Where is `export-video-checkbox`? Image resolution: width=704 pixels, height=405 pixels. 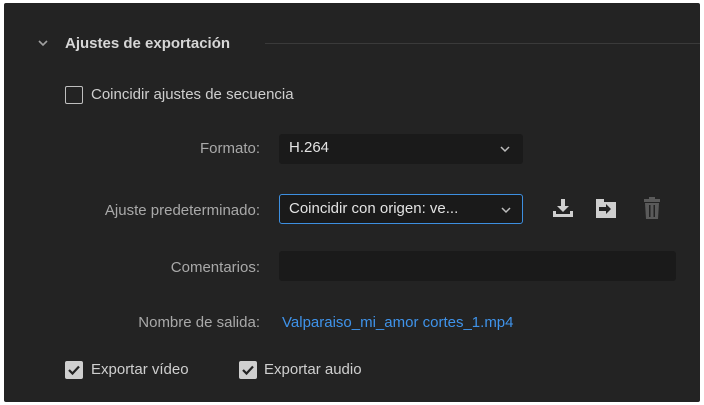
export-video-checkbox is located at coordinates (74, 370).